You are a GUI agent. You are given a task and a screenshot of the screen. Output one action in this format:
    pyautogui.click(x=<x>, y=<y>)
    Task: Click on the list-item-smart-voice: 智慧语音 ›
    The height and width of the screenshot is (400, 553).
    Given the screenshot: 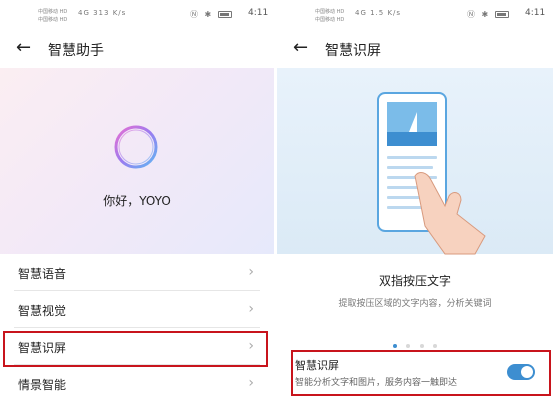 What is the action you would take?
    pyautogui.click(x=137, y=272)
    